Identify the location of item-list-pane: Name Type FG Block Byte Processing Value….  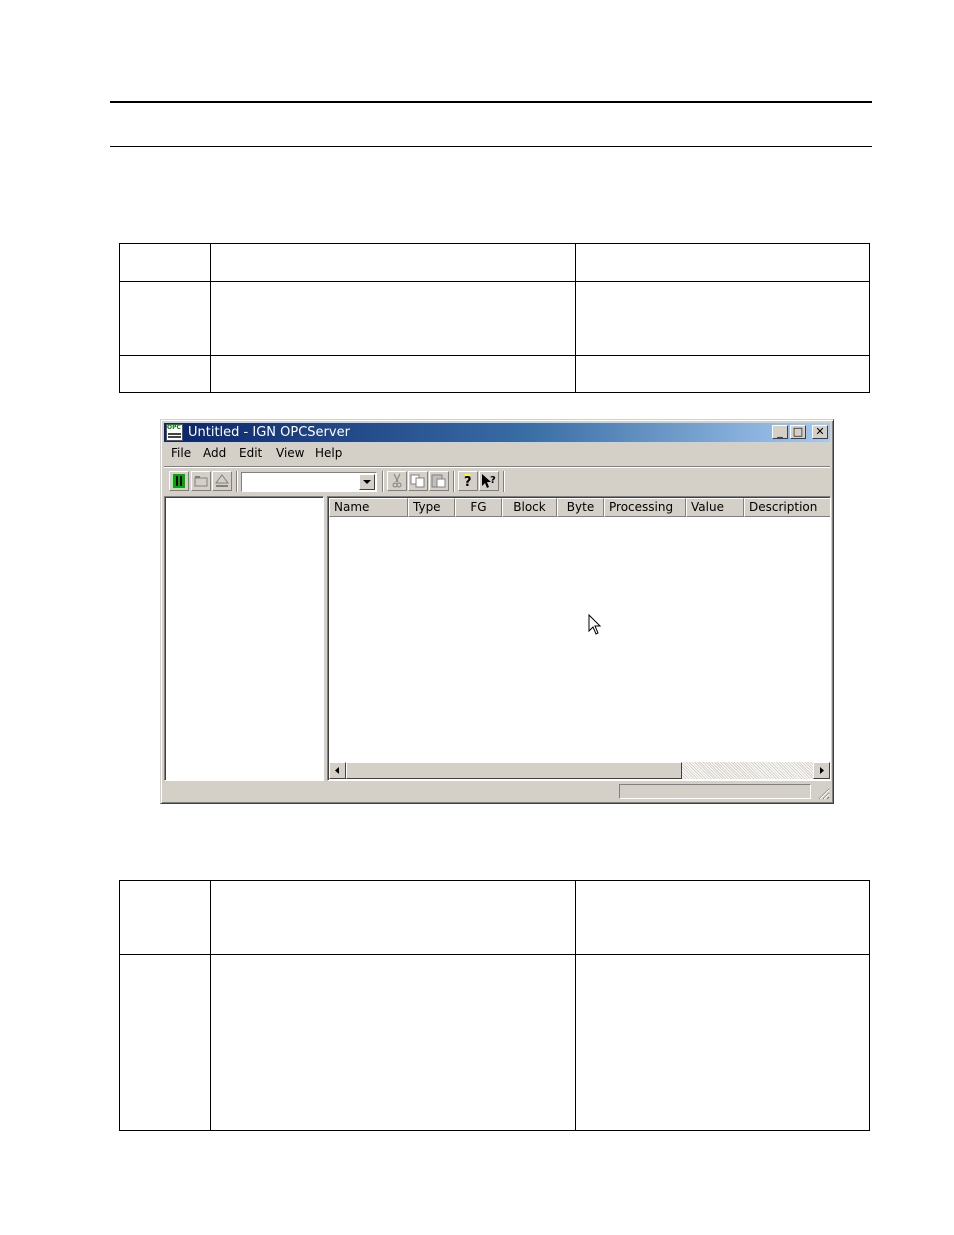
(579, 638).